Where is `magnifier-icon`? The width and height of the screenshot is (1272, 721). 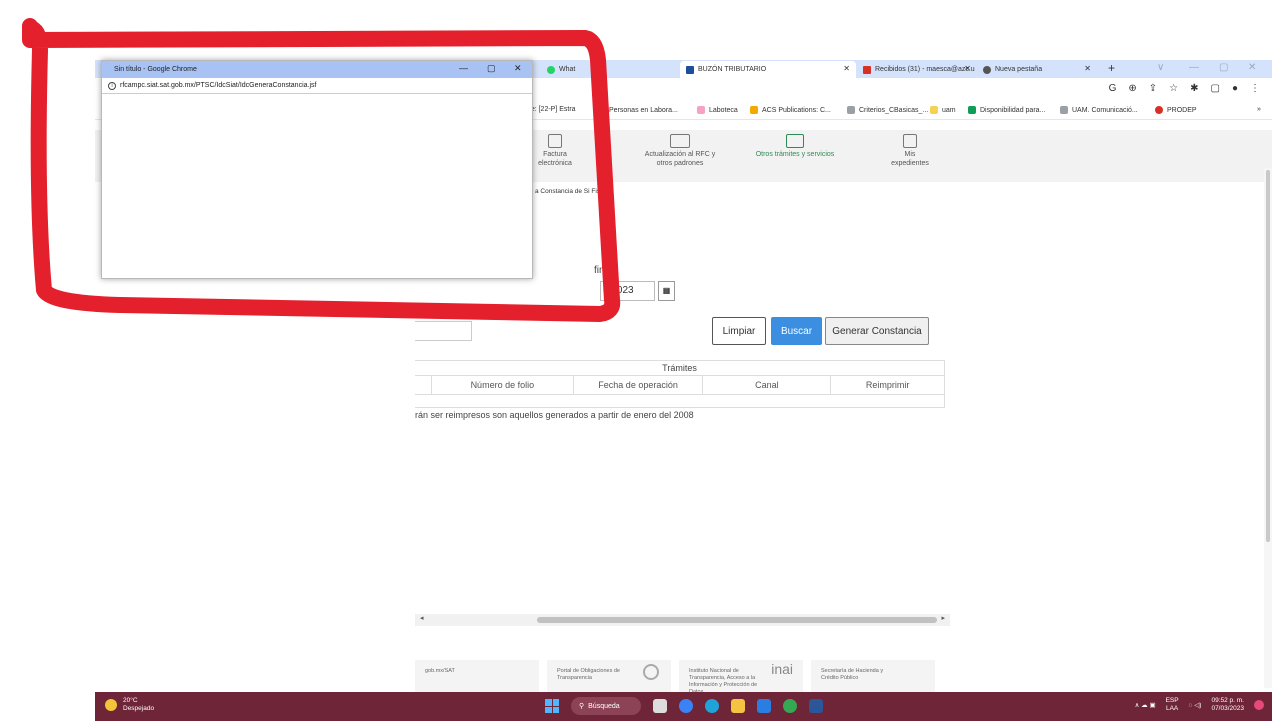
magnifier-icon is located at coordinates (651, 672).